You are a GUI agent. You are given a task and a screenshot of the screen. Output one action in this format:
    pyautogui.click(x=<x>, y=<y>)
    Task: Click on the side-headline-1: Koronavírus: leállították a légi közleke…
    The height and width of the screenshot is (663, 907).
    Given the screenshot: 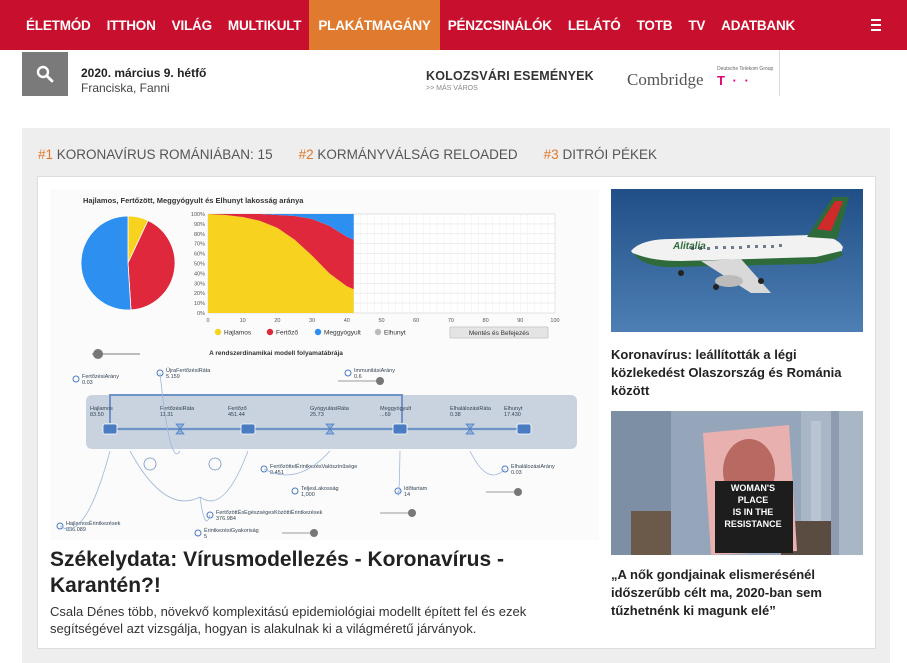 What is the action you would take?
    pyautogui.click(x=738, y=373)
    